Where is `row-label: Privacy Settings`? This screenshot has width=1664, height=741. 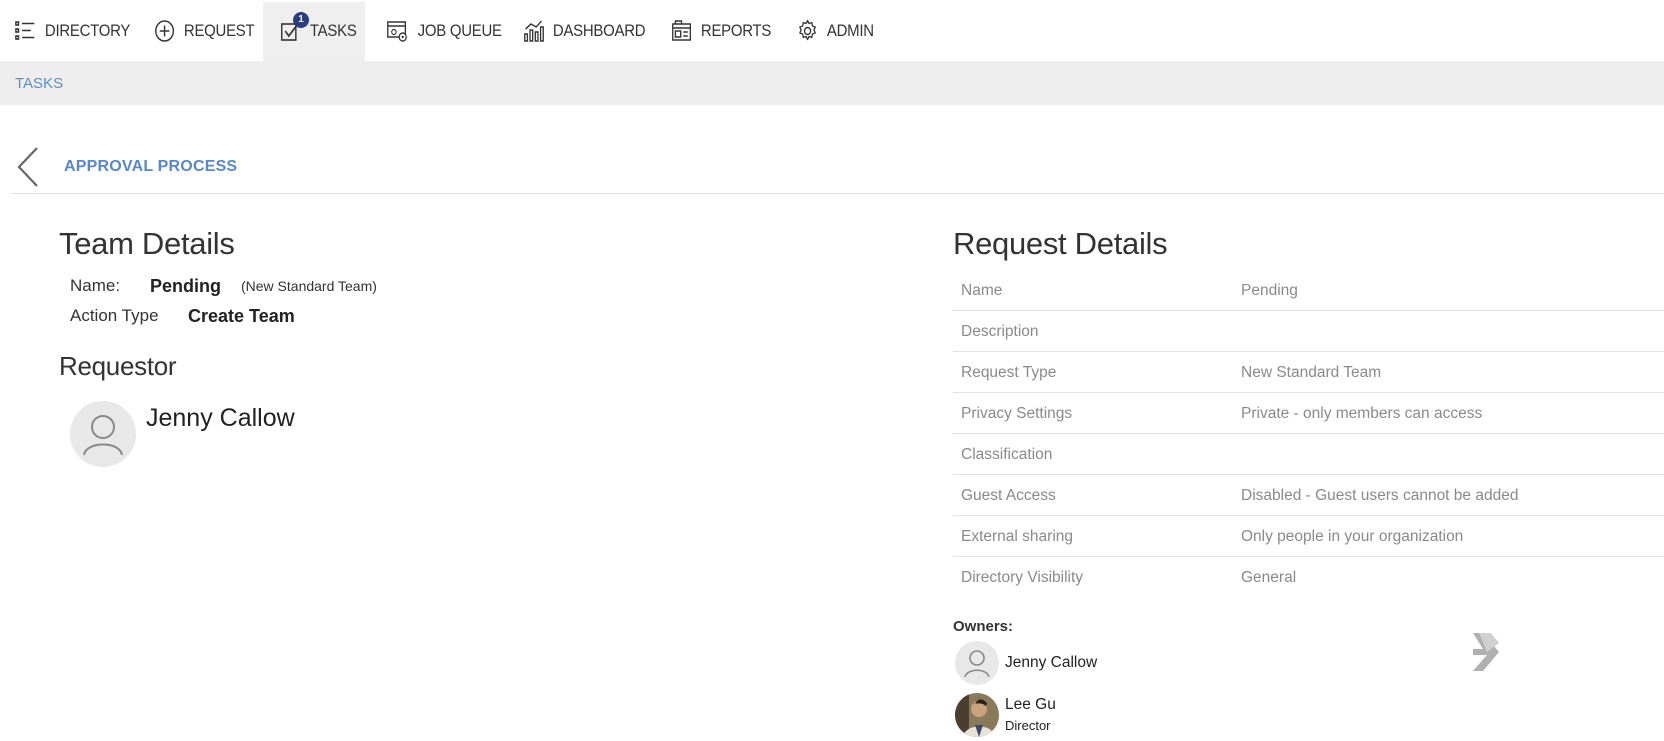 row-label: Privacy Settings is located at coordinates (1017, 413).